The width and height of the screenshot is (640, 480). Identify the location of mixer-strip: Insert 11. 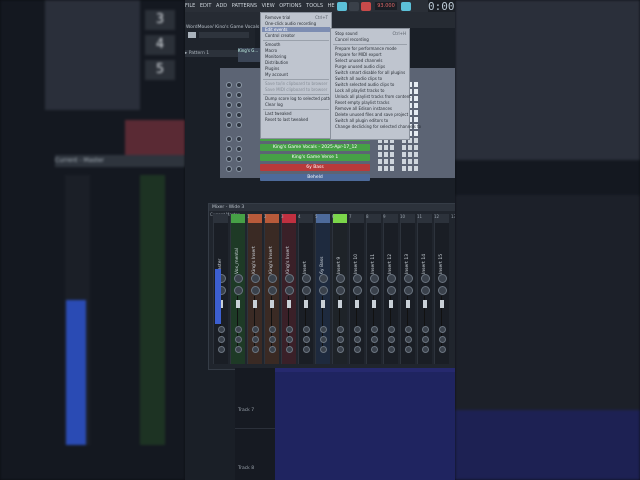
(373, 289).